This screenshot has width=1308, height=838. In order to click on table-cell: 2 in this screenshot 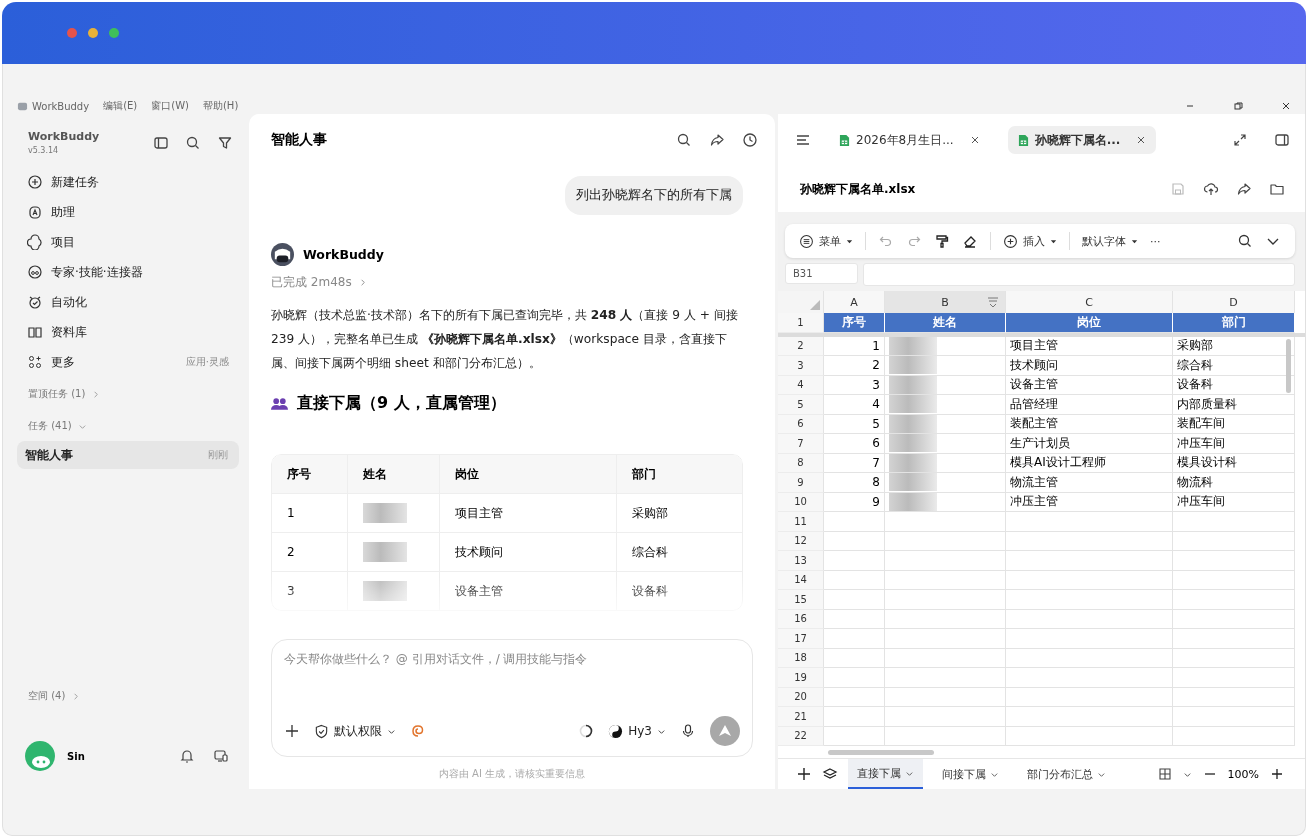, I will do `click(854, 366)`.